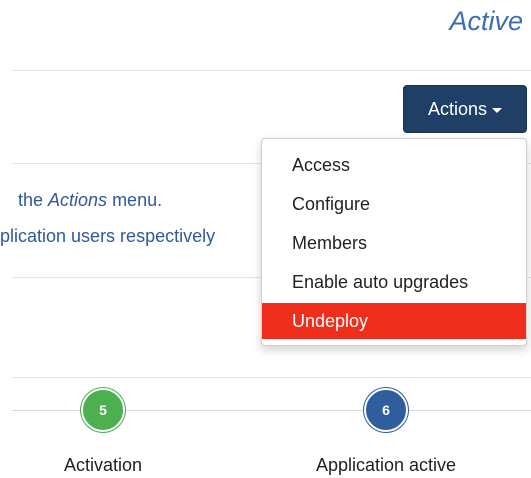 The image size is (531, 478). What do you see at coordinates (103, 410) in the screenshot?
I see `step-circle-activation: 5` at bounding box center [103, 410].